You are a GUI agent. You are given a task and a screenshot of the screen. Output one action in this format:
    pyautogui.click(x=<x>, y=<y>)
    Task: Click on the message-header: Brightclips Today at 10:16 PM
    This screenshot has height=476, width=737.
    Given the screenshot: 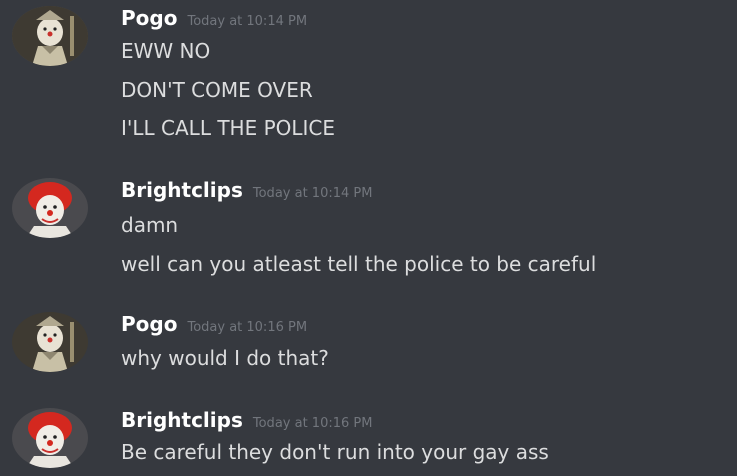 What is the action you would take?
    pyautogui.click(x=246, y=421)
    